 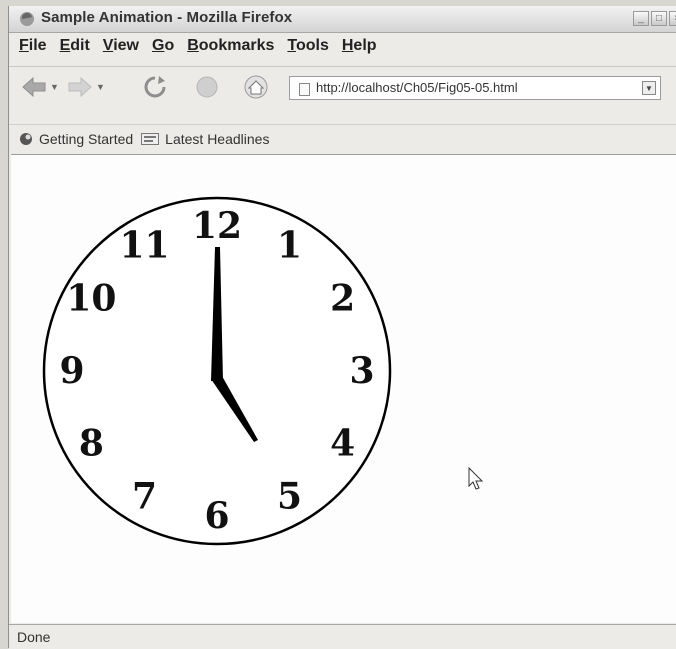 What do you see at coordinates (205, 139) in the screenshot?
I see `bookmark-latest-headlines: Latest Headlines` at bounding box center [205, 139].